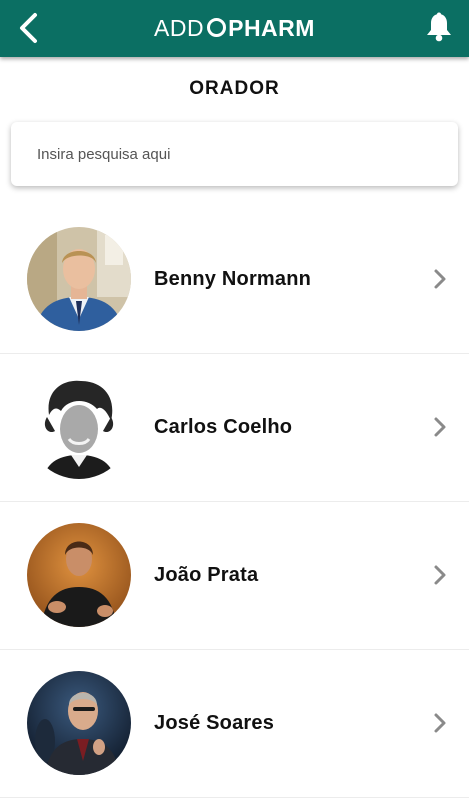 This screenshot has height=800, width=469. I want to click on speaker-name: Carlos Coelho, so click(223, 427).